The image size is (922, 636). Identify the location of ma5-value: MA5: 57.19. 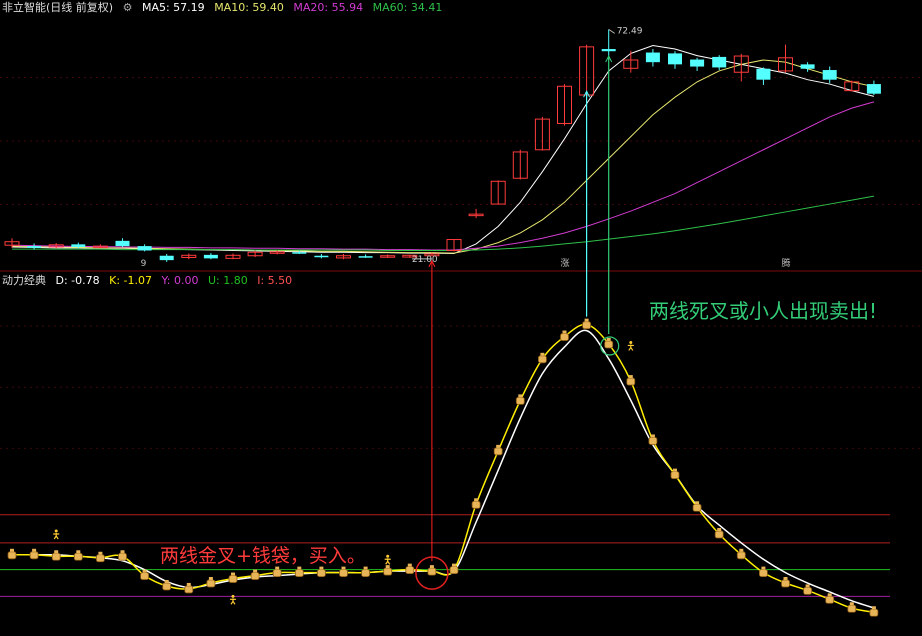
(173, 7).